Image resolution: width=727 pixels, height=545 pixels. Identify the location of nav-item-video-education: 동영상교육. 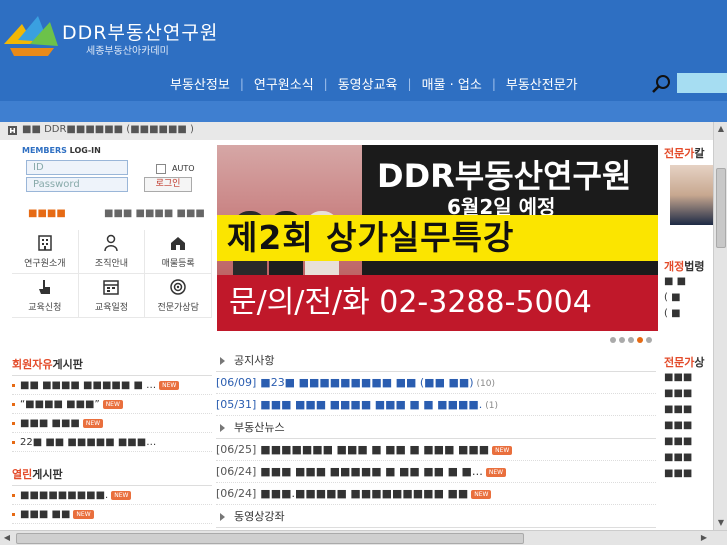
(368, 83).